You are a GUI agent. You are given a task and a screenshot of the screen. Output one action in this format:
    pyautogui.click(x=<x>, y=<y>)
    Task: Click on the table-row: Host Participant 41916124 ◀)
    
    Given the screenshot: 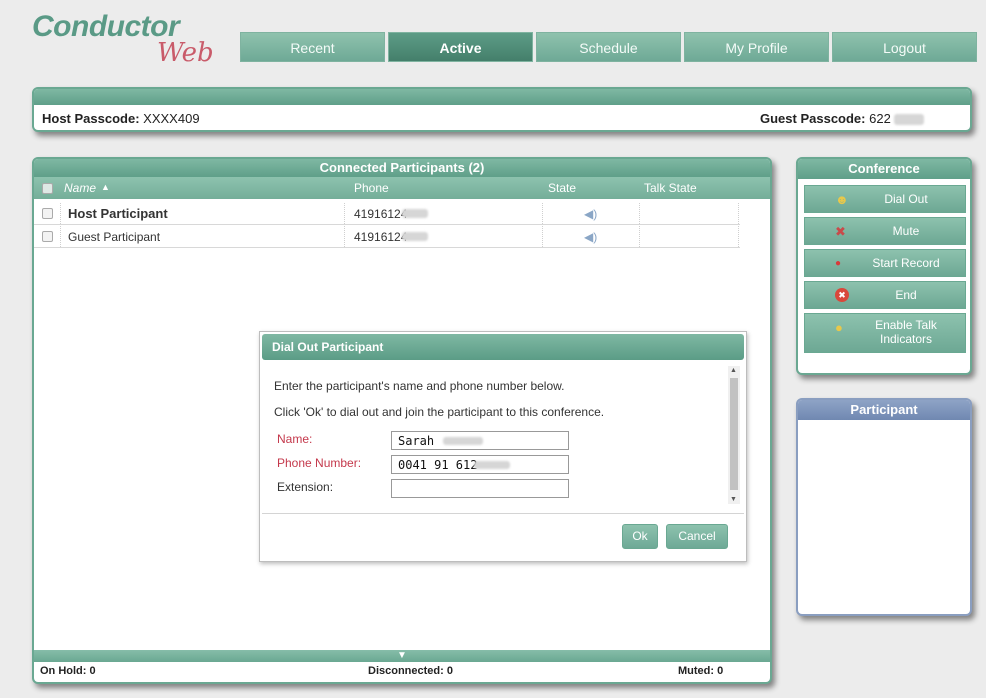 What is the action you would take?
    pyautogui.click(x=387, y=214)
    